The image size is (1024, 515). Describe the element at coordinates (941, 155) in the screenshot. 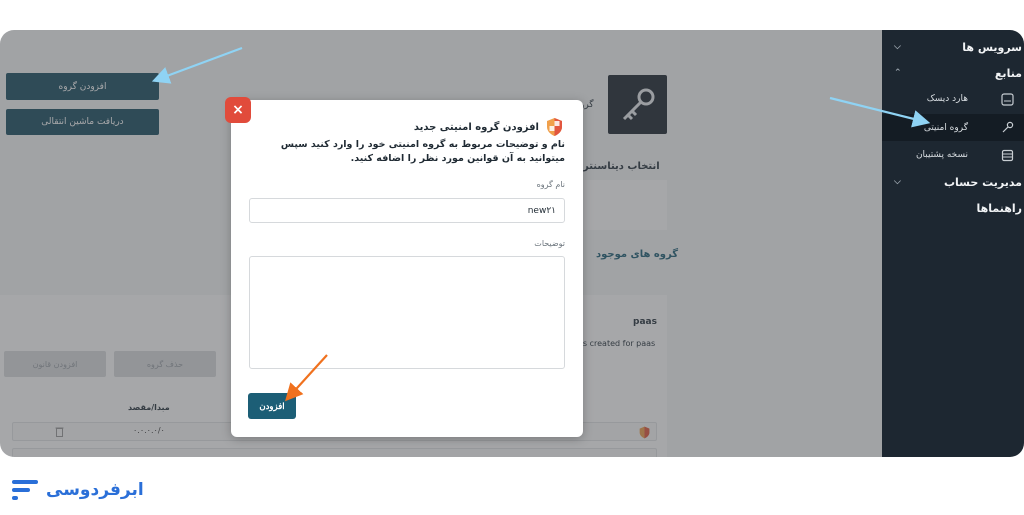

I see `sidebar-item-label: نسخه پشتیبان` at that location.